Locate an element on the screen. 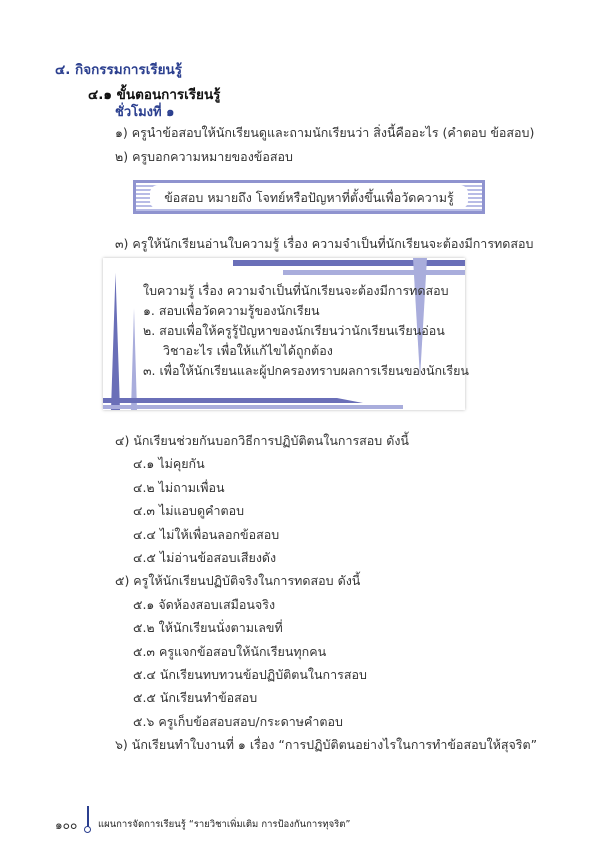 This screenshot has width=600, height=849. sheet-item: วิชาอะไร เพื่อให้แก้ไขได้ถูกต้อง is located at coordinates (248, 350).